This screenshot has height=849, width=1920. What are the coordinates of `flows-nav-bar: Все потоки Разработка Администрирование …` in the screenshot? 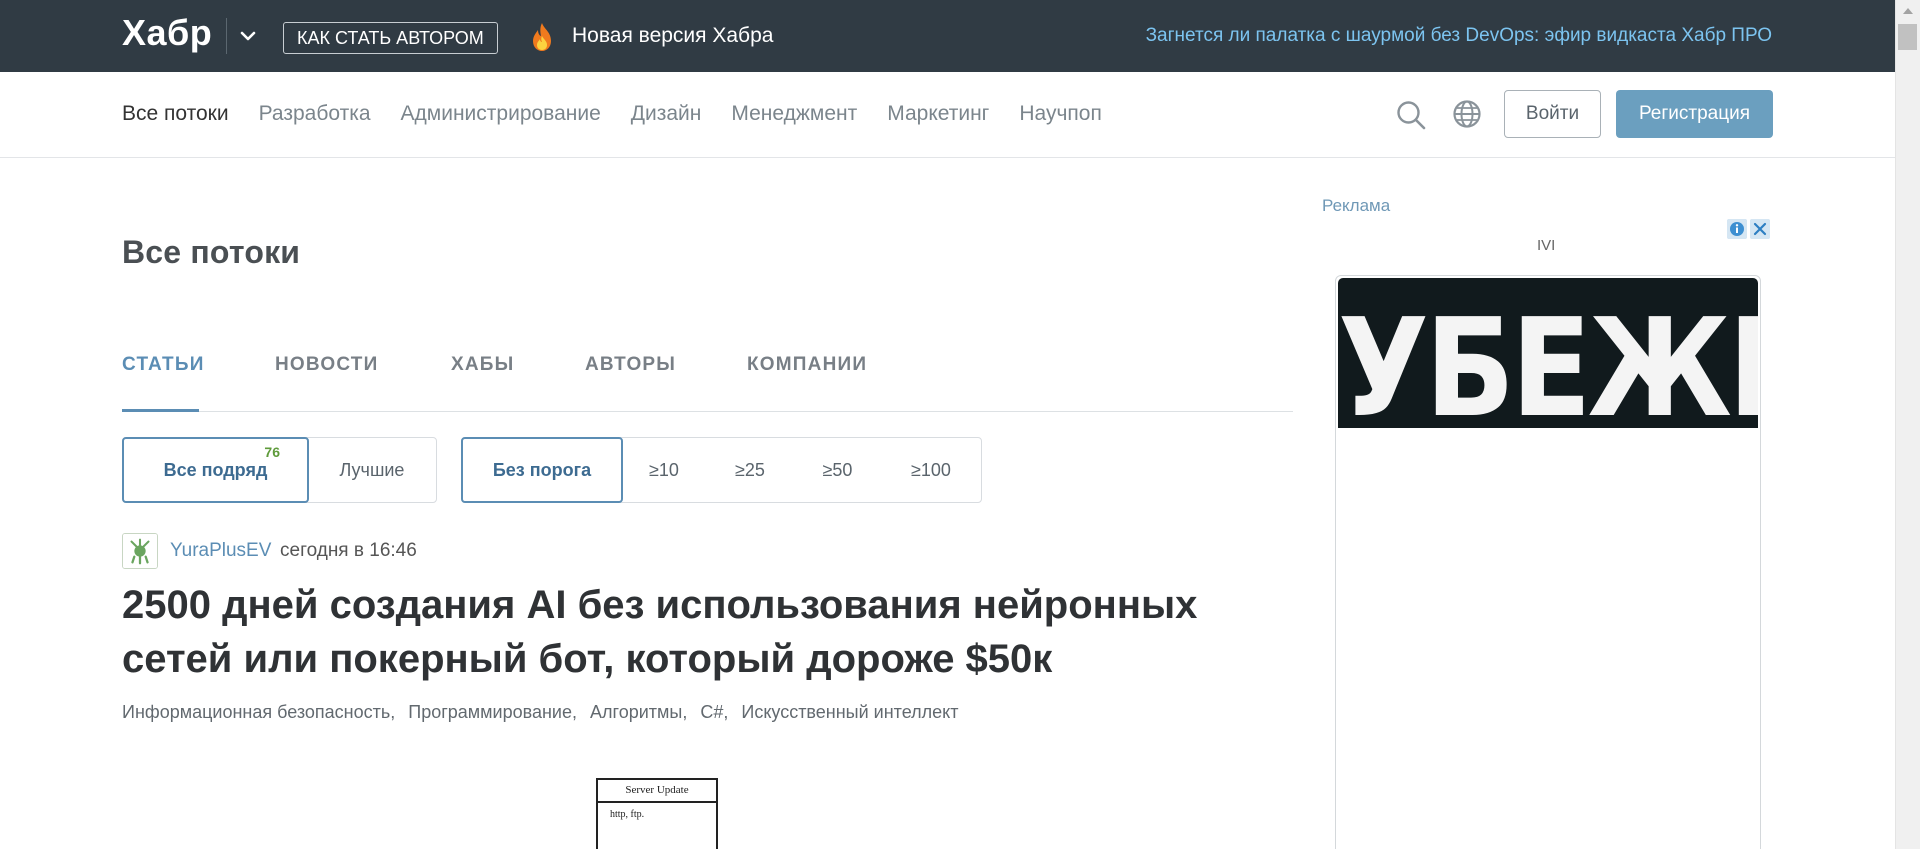 It's located at (947, 115).